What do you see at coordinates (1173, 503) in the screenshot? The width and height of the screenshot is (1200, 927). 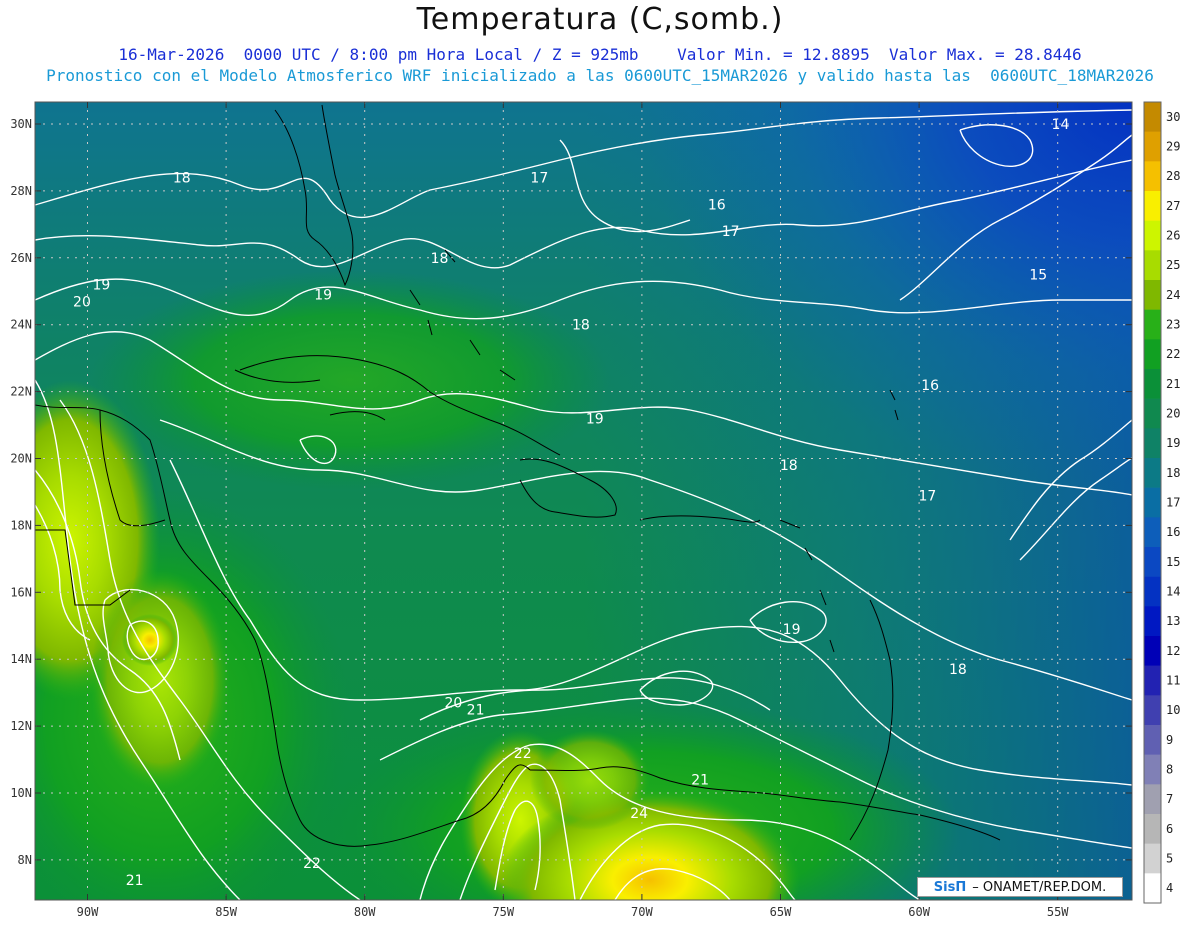 I see `colorbar-label: 17` at bounding box center [1173, 503].